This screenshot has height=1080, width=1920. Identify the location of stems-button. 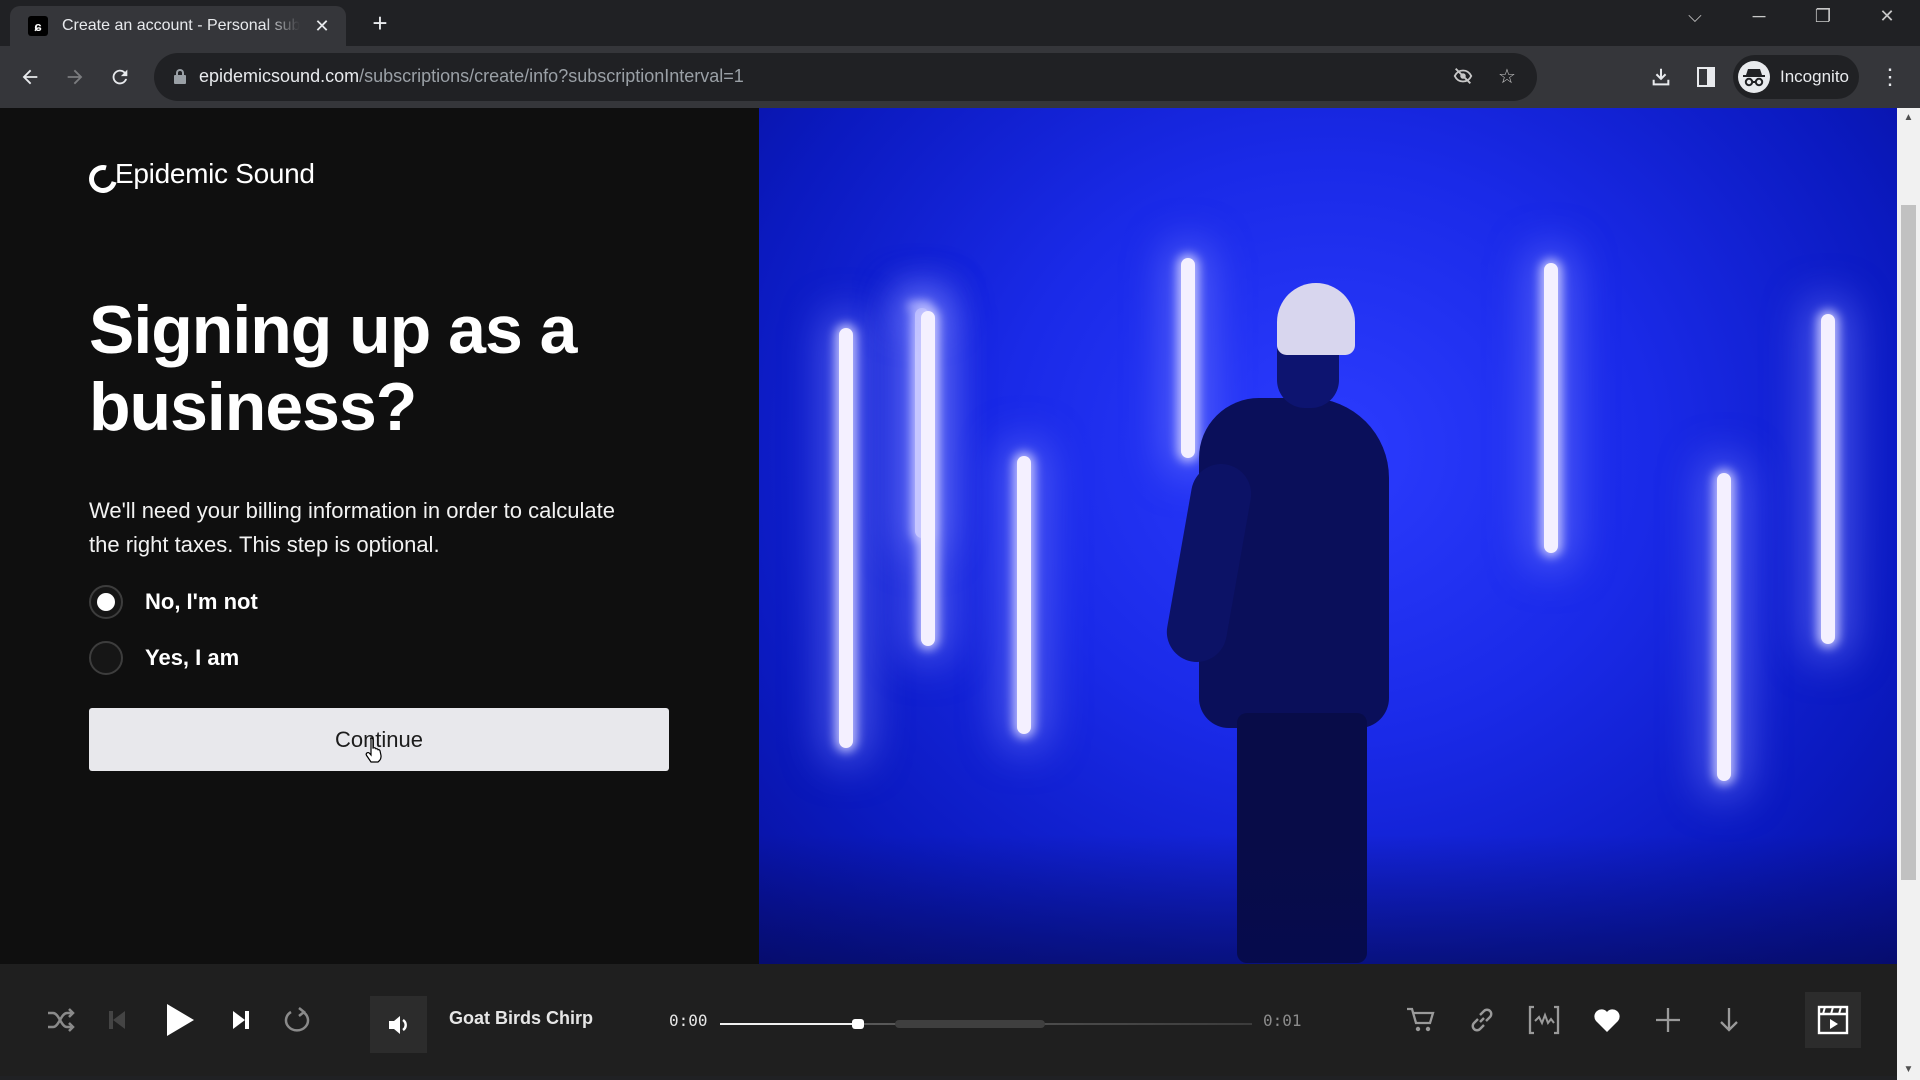
(1544, 1020).